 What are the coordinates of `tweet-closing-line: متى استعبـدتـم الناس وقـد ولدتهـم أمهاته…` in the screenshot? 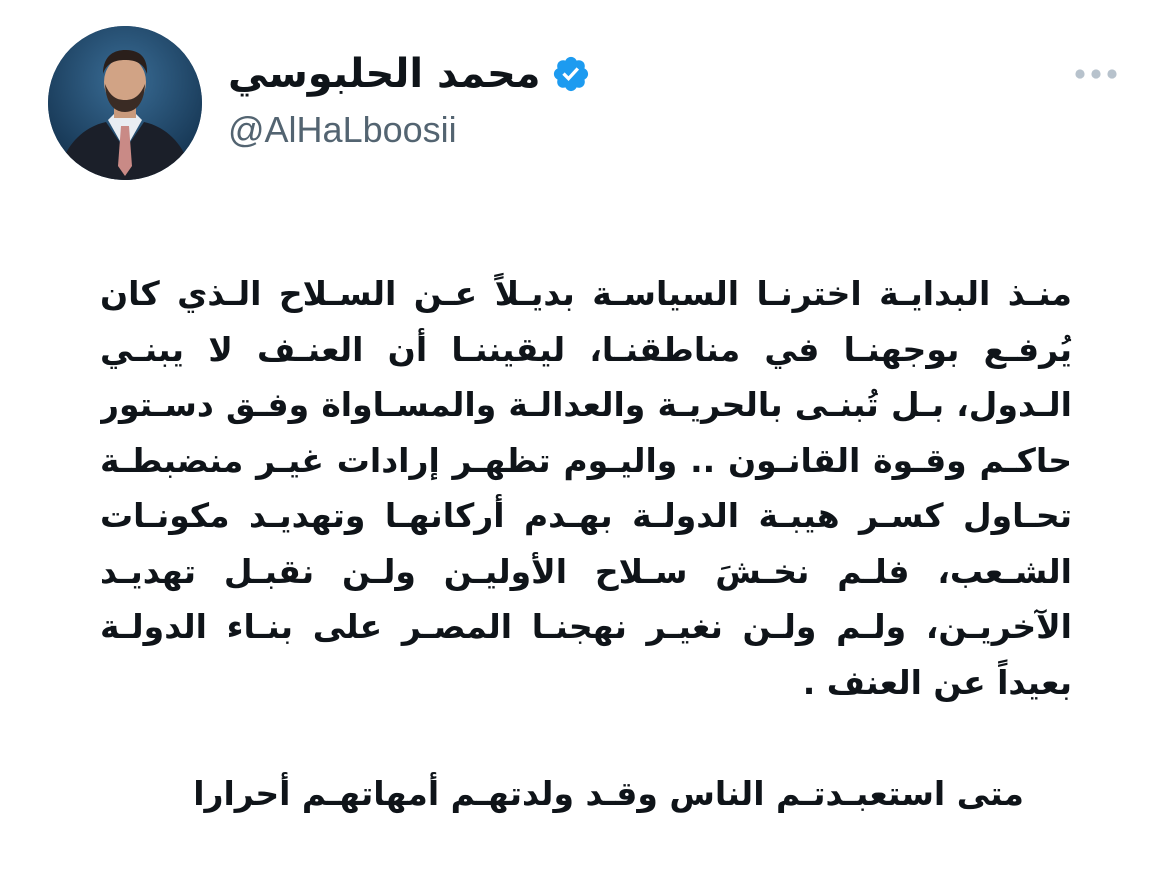 It's located at (608, 793).